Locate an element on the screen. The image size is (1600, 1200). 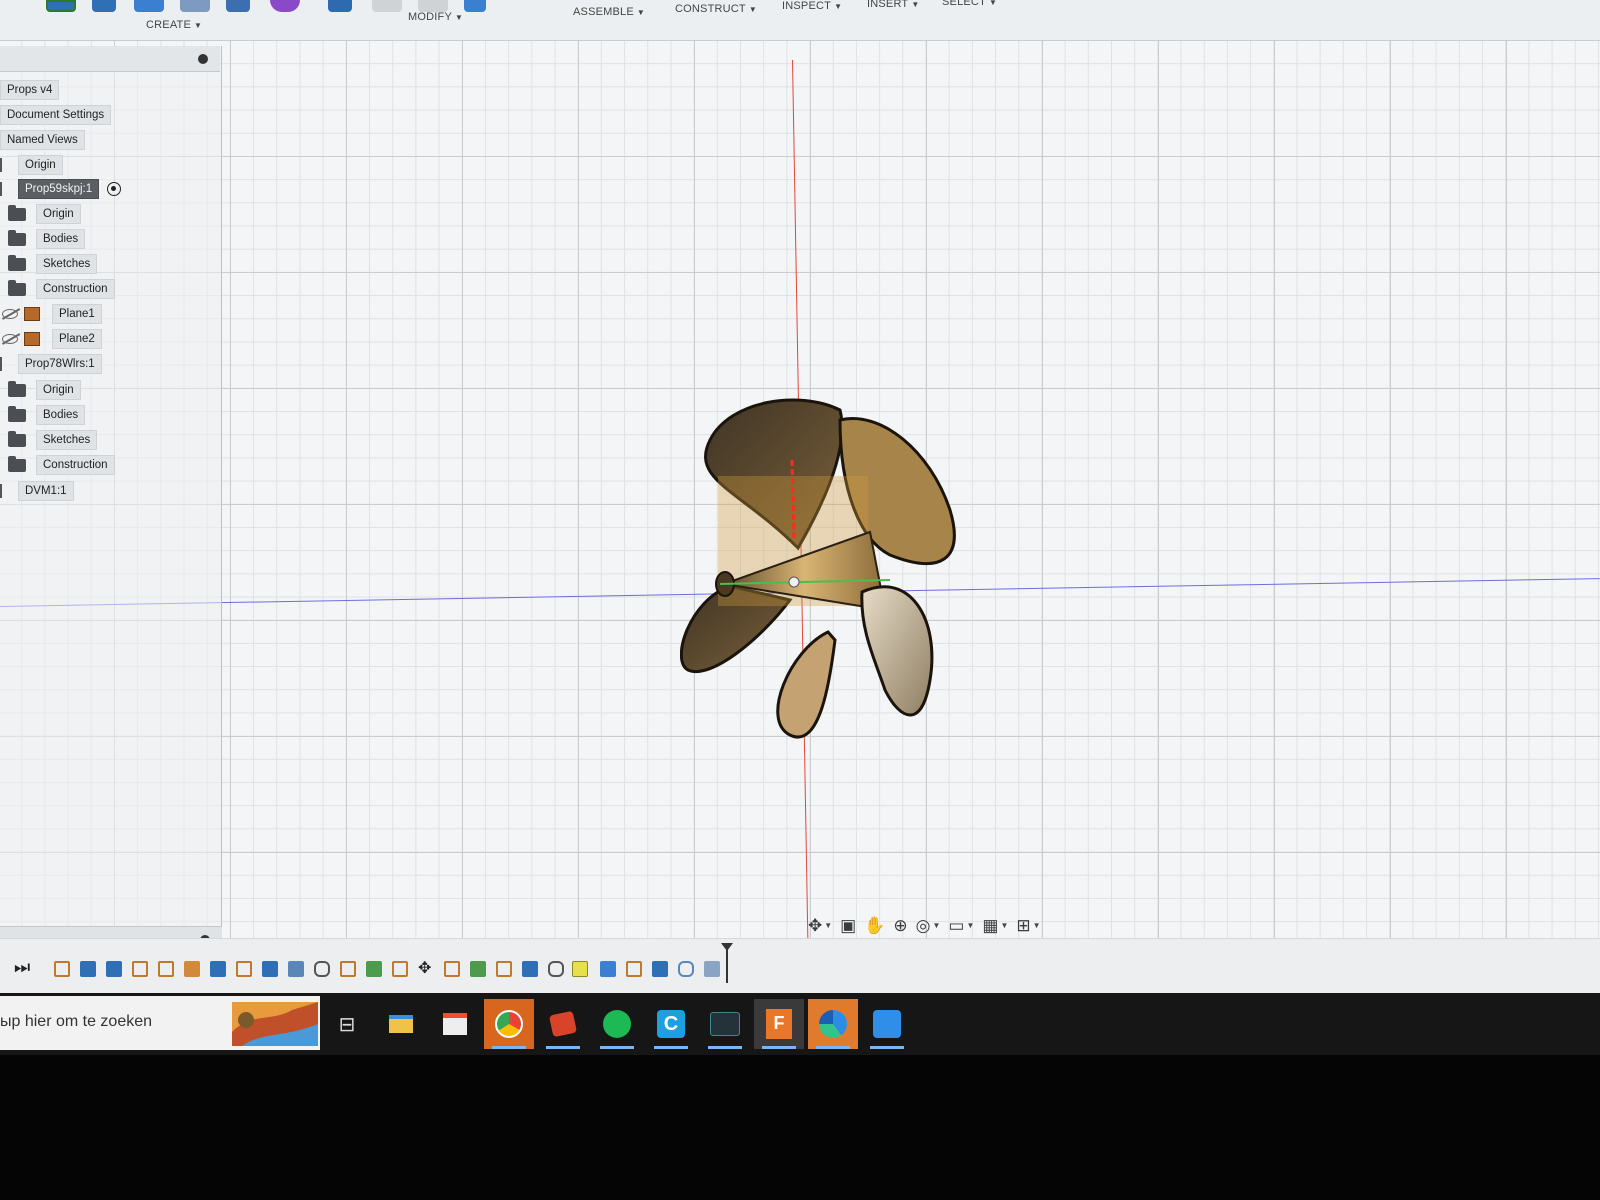
create-menu: CREATE ▼ is located at coordinates (174, 25).